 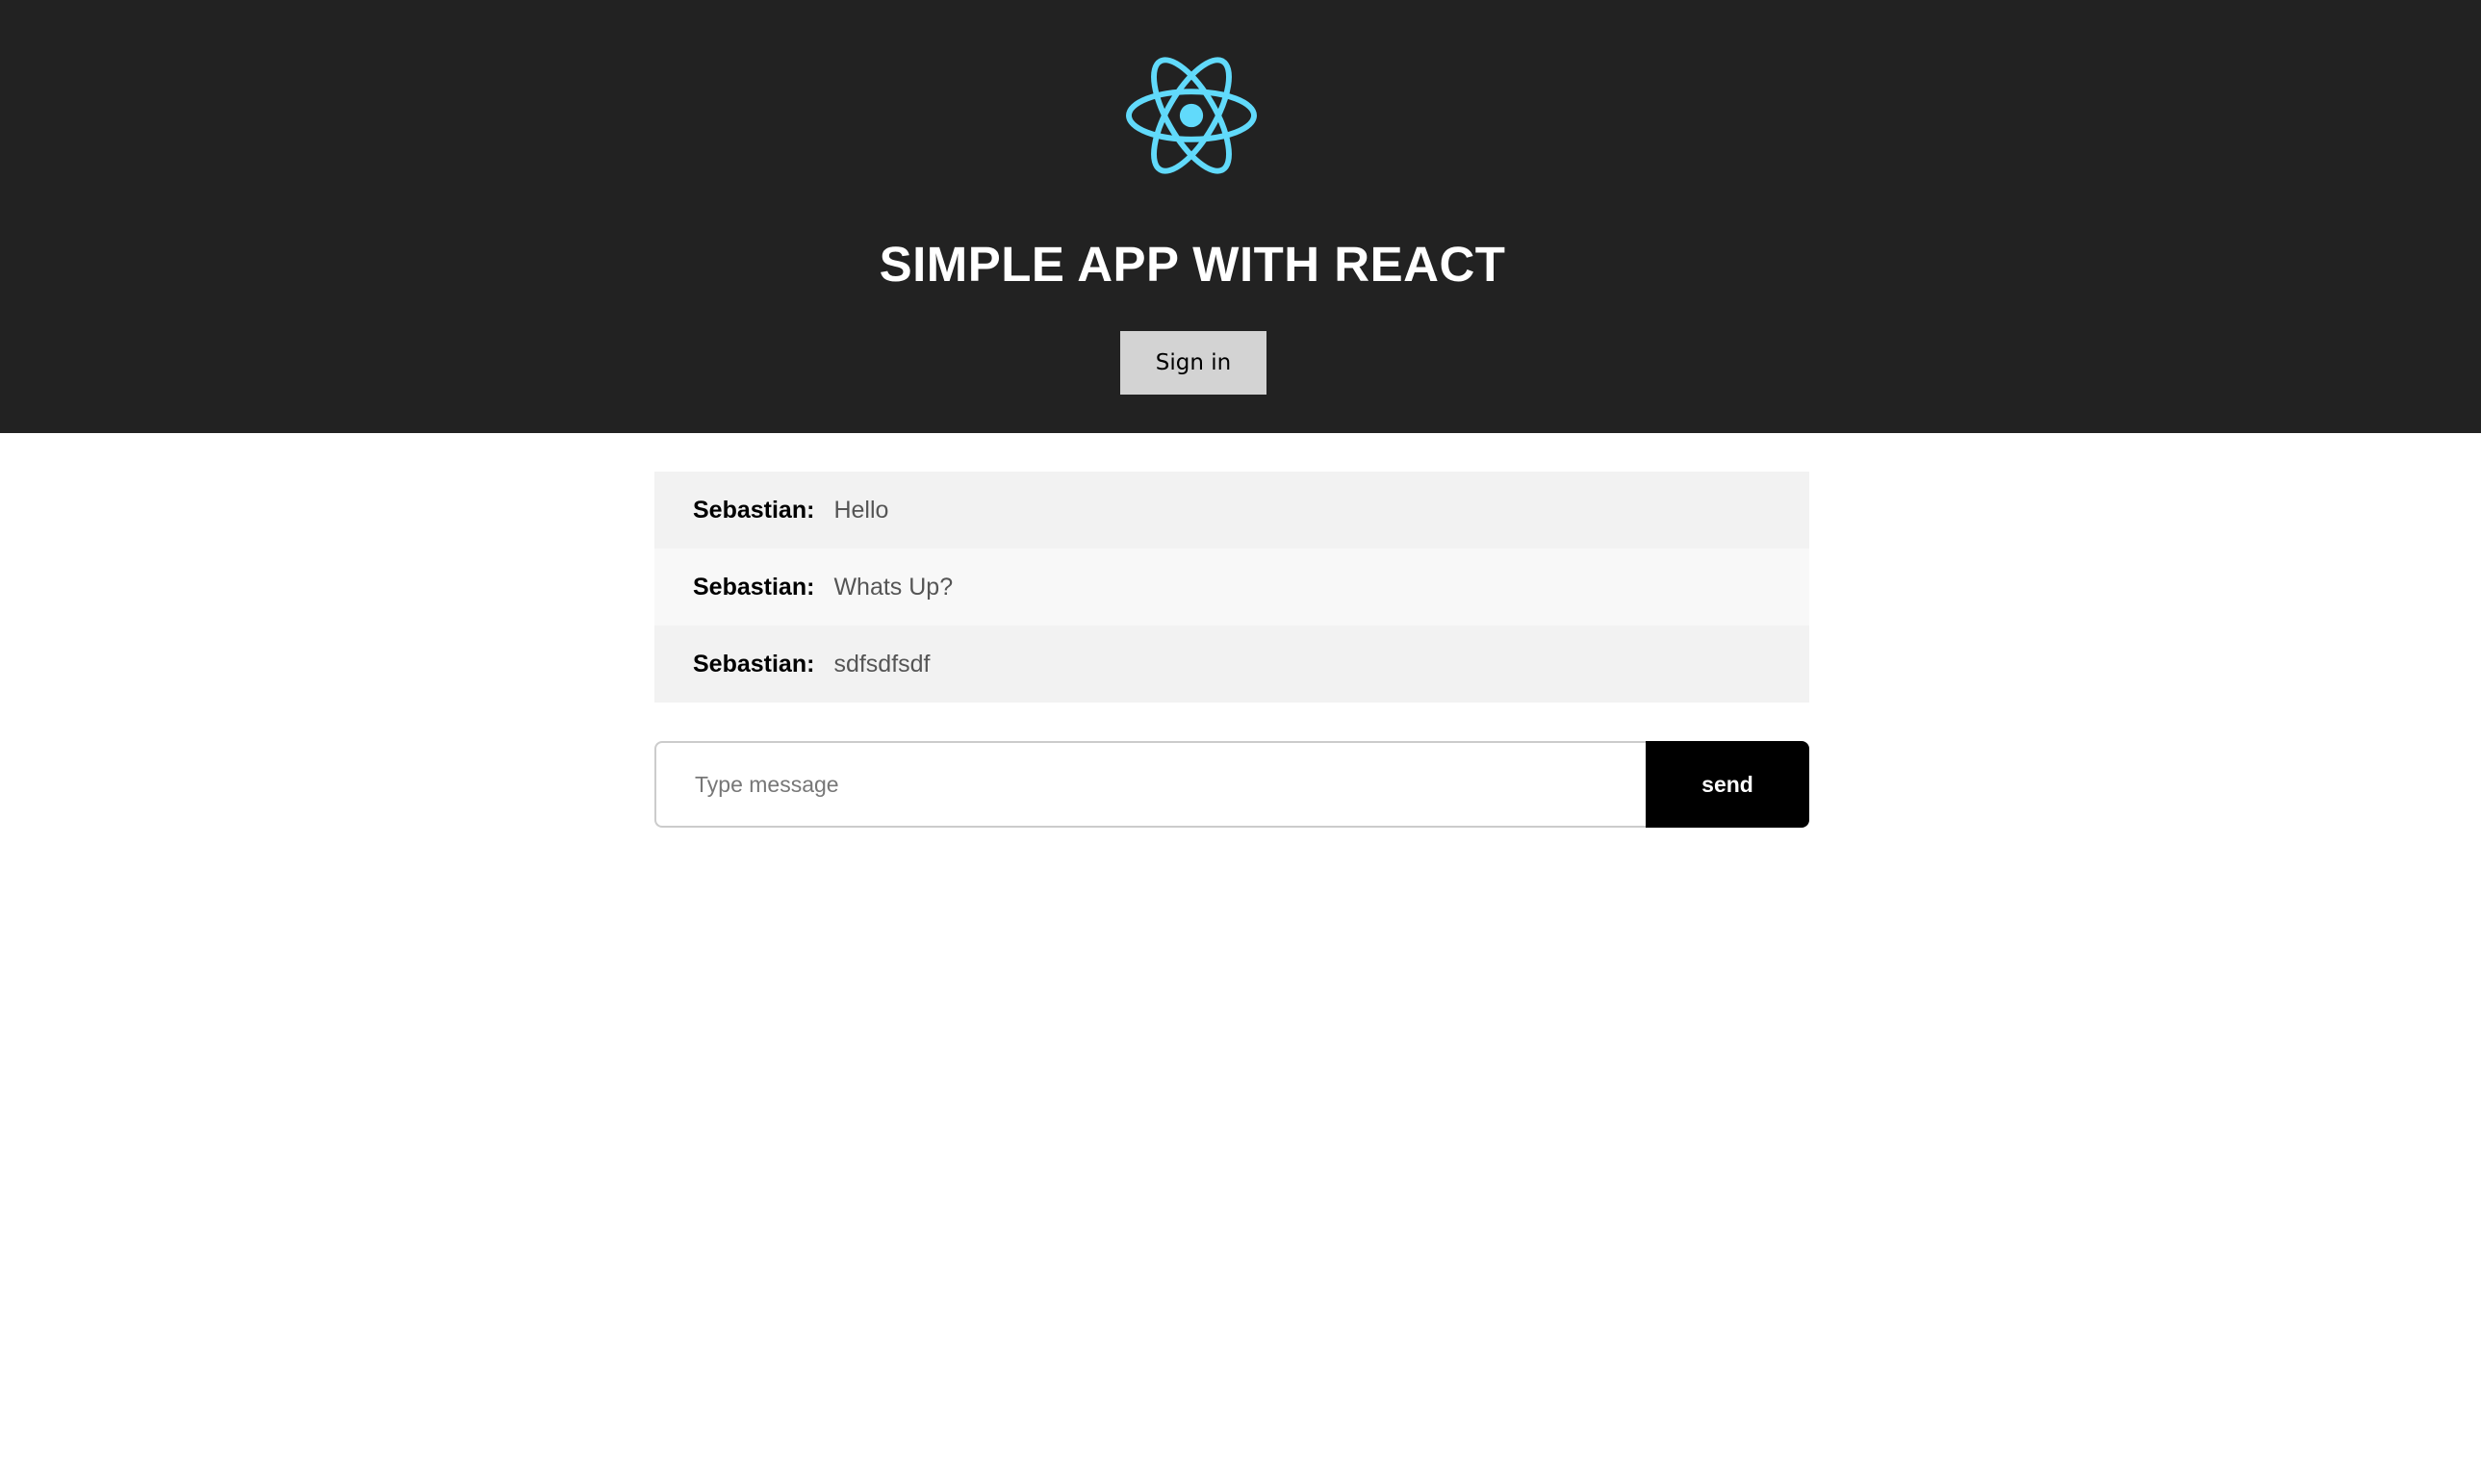 I want to click on message-item: Sebastian: Whats Up?, so click(x=1231, y=587).